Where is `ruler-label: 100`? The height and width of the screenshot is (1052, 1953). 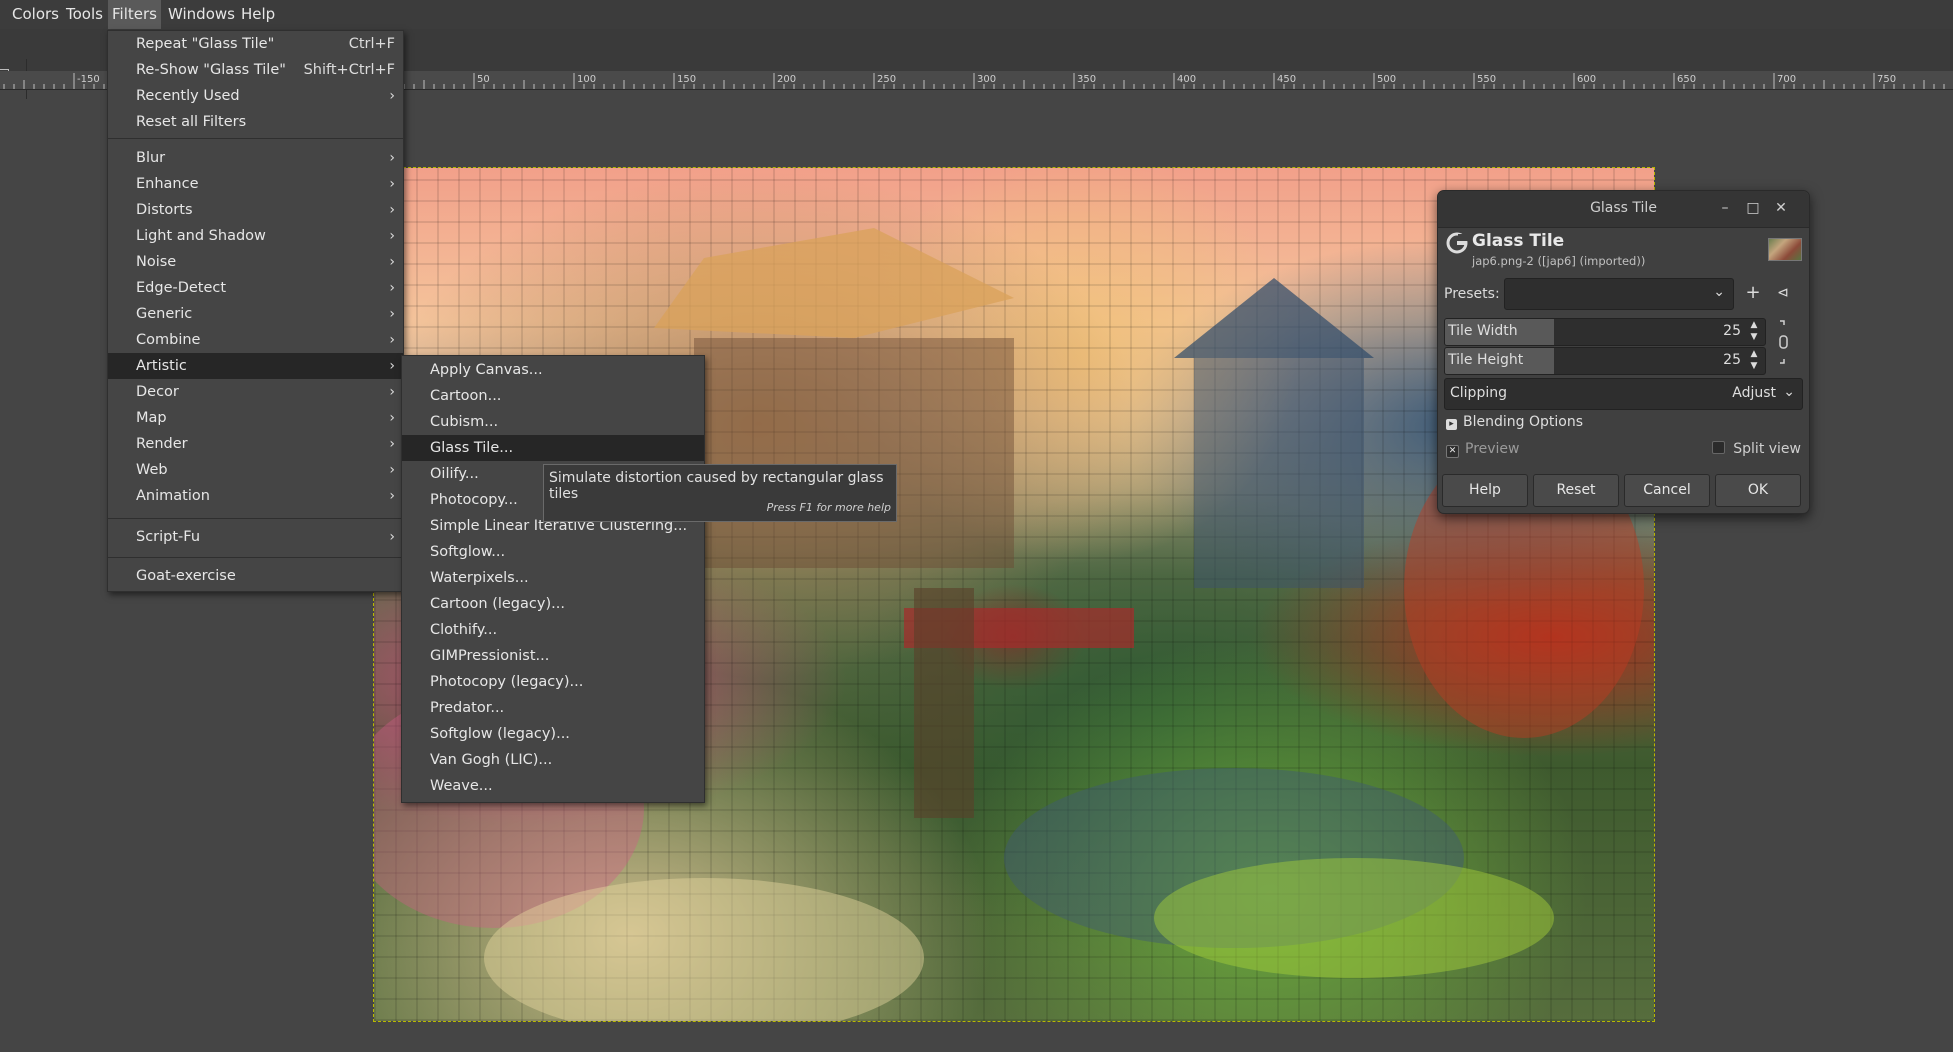
ruler-label: 100 is located at coordinates (586, 79).